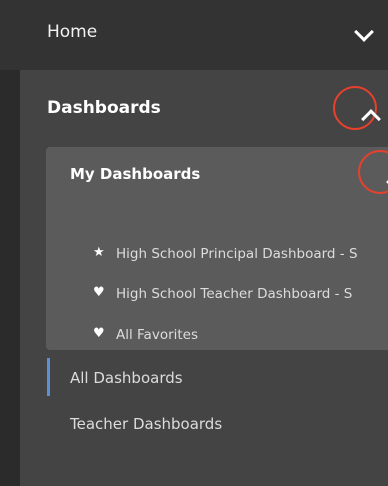 The height and width of the screenshot is (486, 388). What do you see at coordinates (364, 32) in the screenshot?
I see `chevron-down-icon` at bounding box center [364, 32].